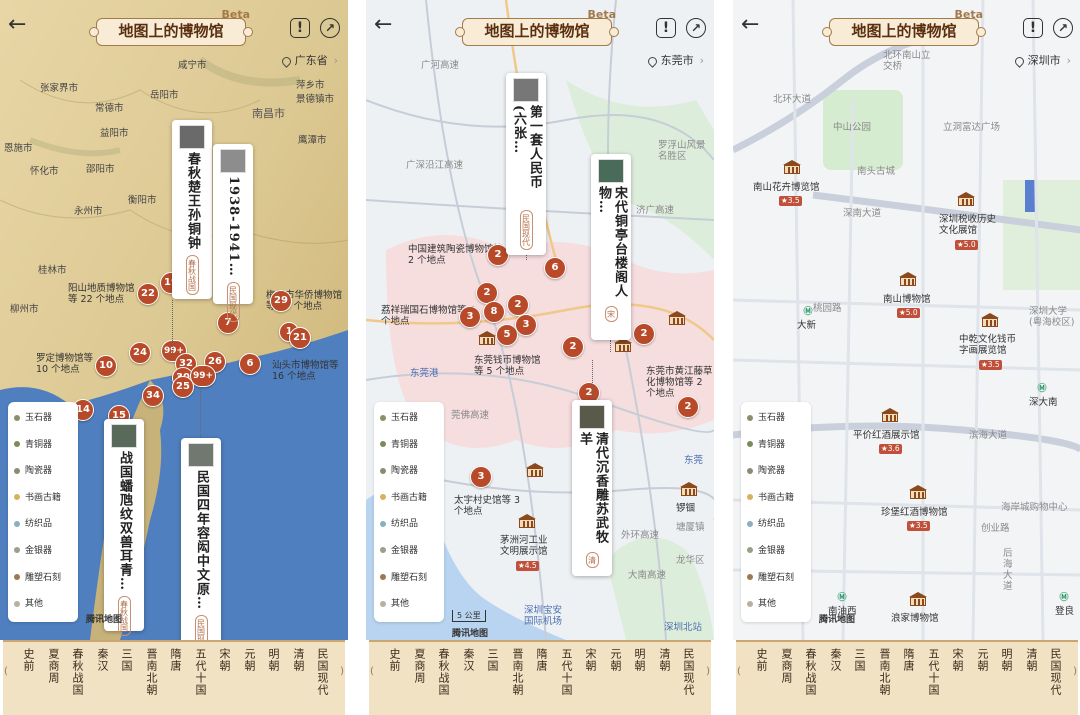 The image size is (1080, 715). I want to click on artifact-card: 春秋楚王孙铜钟 春秋战国, so click(192, 209).